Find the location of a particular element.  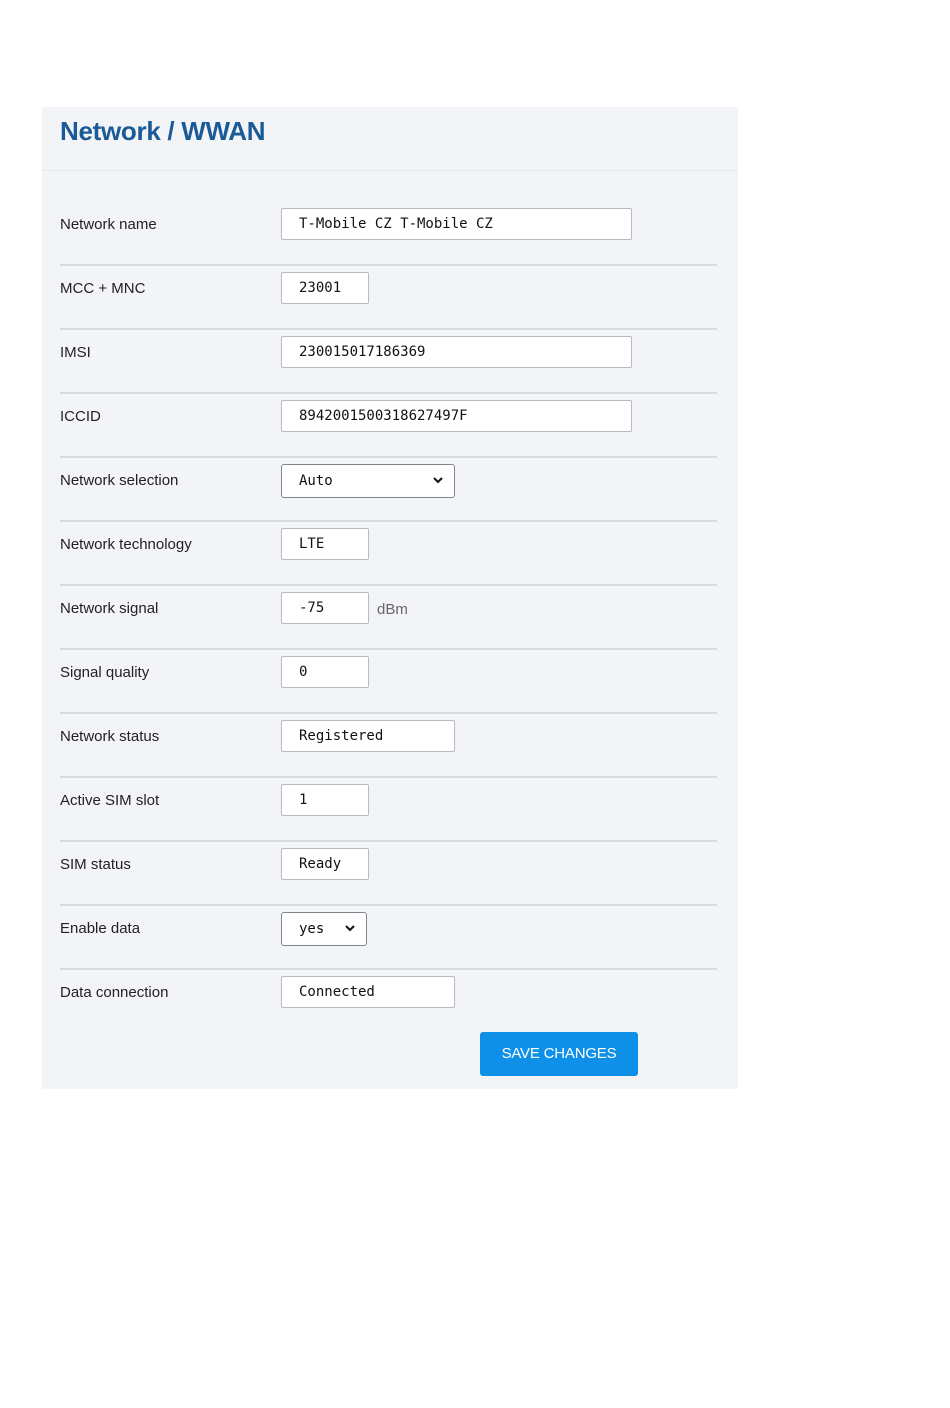

network-selection-value: Auto is located at coordinates (316, 481).